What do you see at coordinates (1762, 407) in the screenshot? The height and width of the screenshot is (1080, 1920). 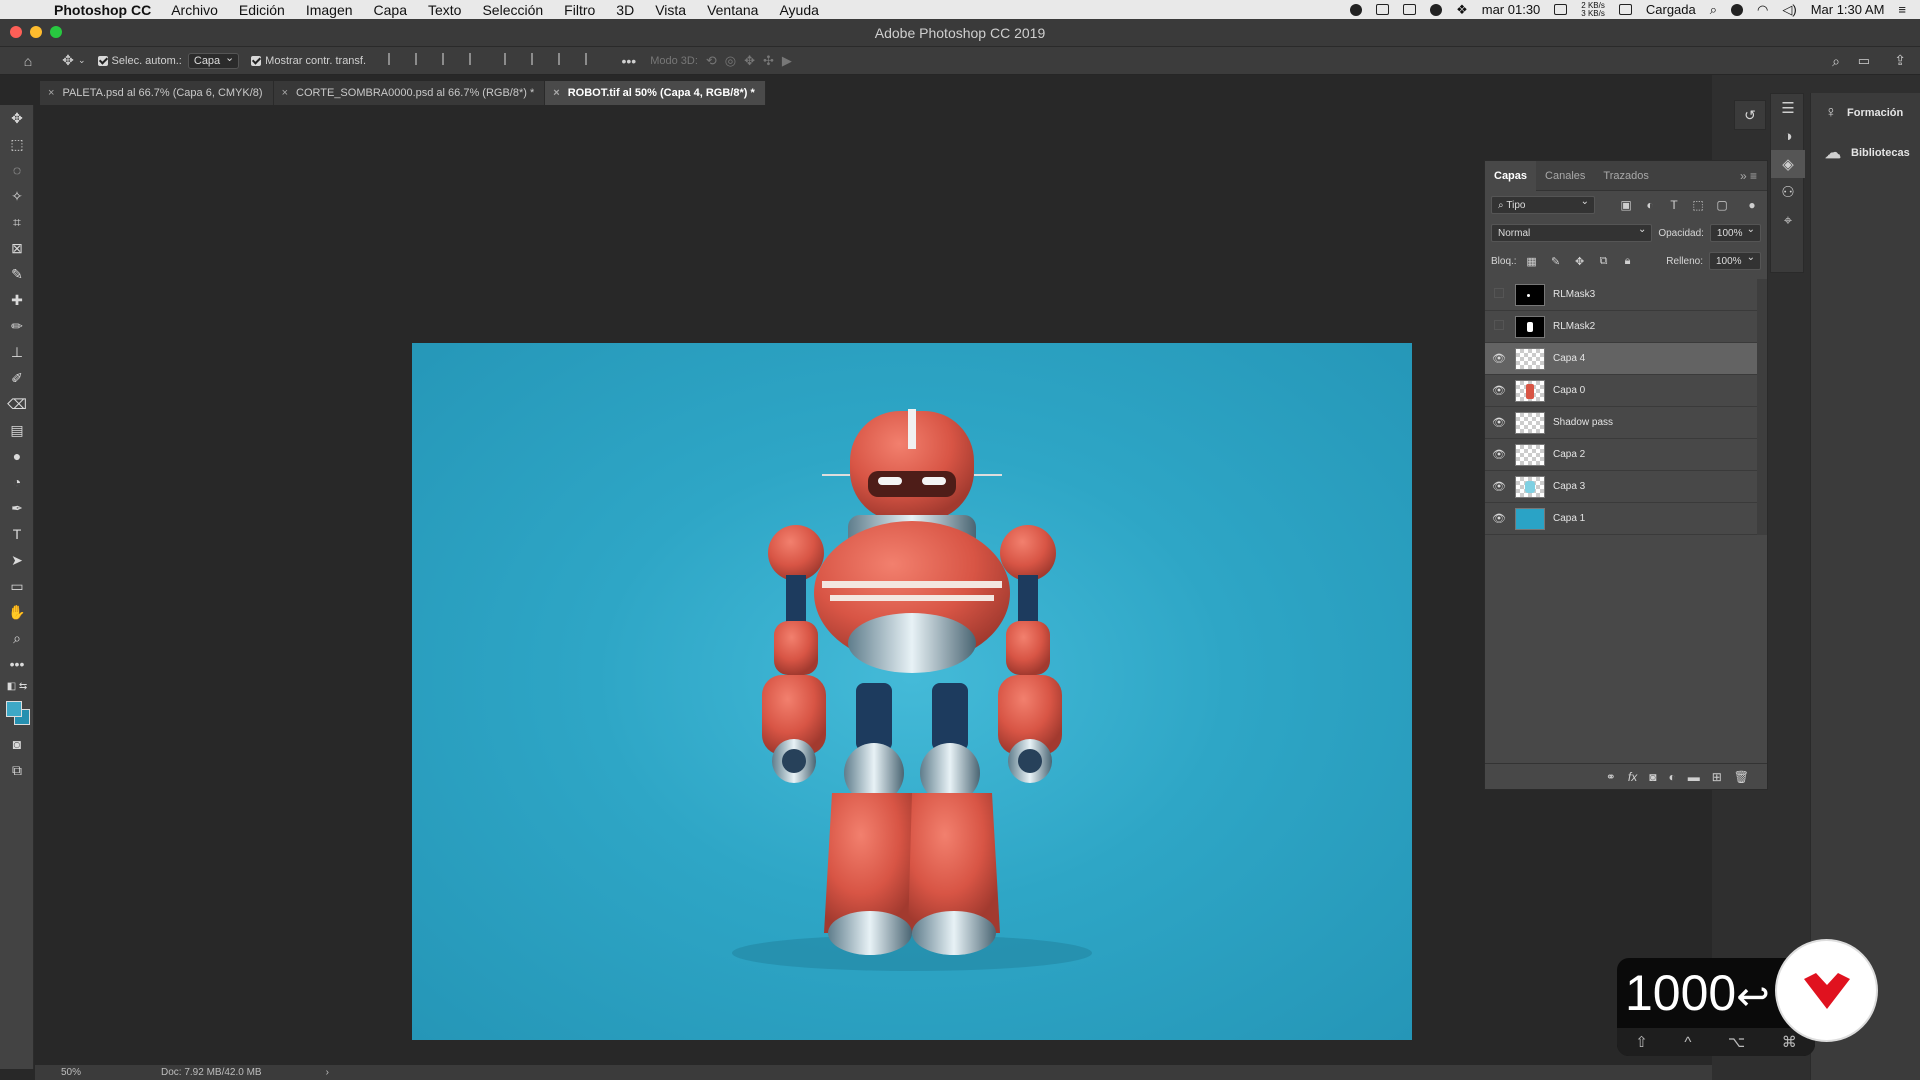 I see `layers-scrollbar` at bounding box center [1762, 407].